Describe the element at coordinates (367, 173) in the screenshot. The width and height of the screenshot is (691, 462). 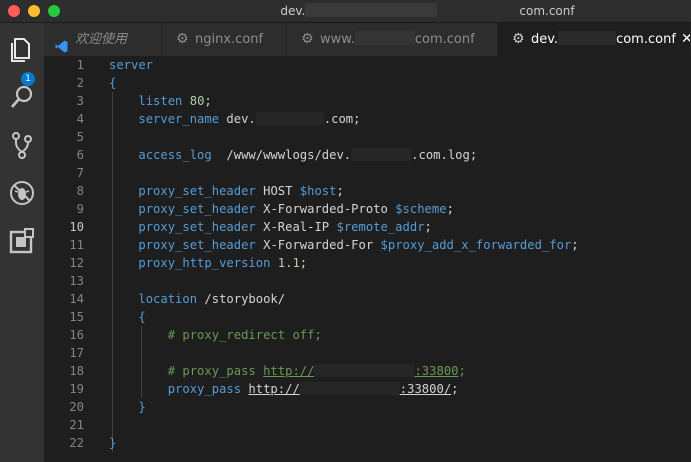
I see `code-line: 7` at that location.